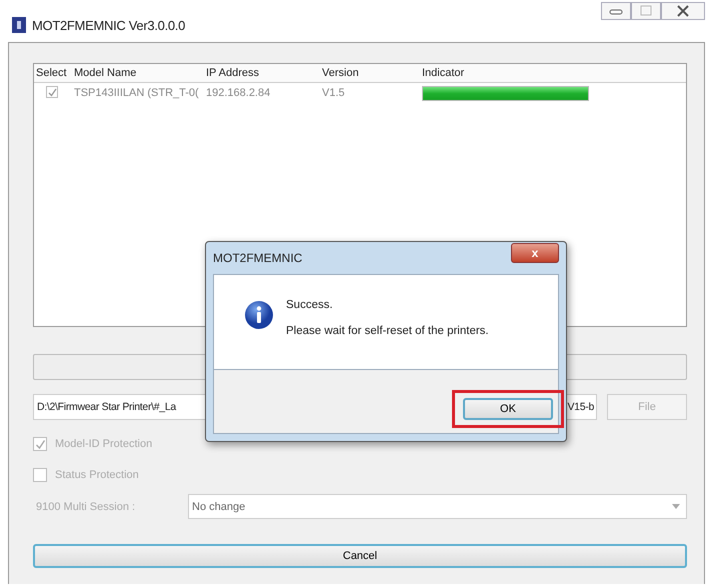 The height and width of the screenshot is (585, 713). Describe the element at coordinates (103, 444) in the screenshot. I see `checkbox-label: Model-ID Protection` at that location.